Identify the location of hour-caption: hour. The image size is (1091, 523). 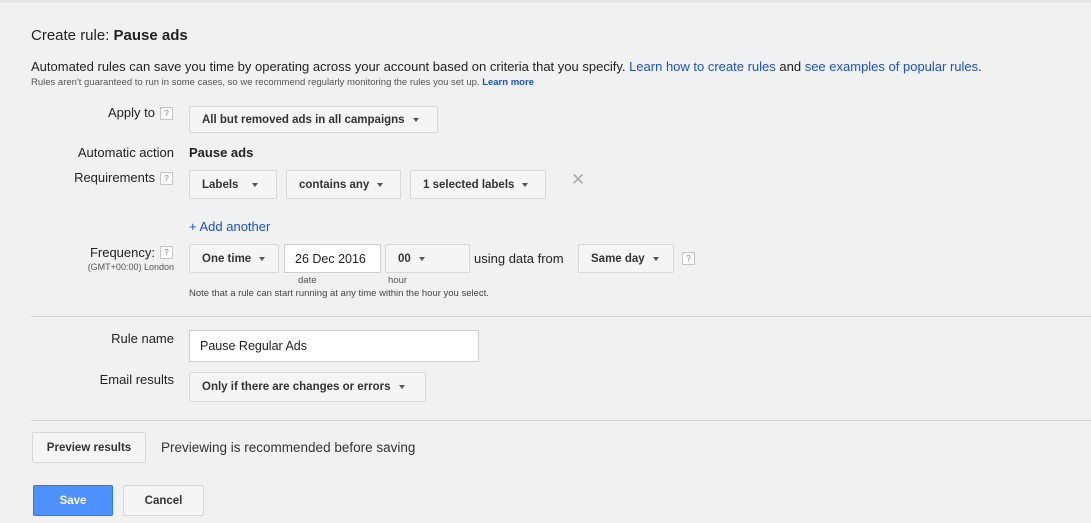
(398, 280).